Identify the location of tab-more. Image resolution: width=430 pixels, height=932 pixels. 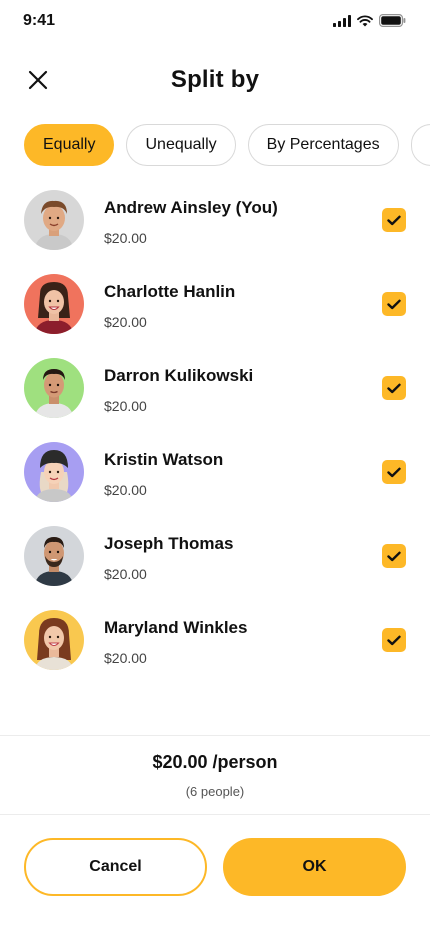
(420, 145).